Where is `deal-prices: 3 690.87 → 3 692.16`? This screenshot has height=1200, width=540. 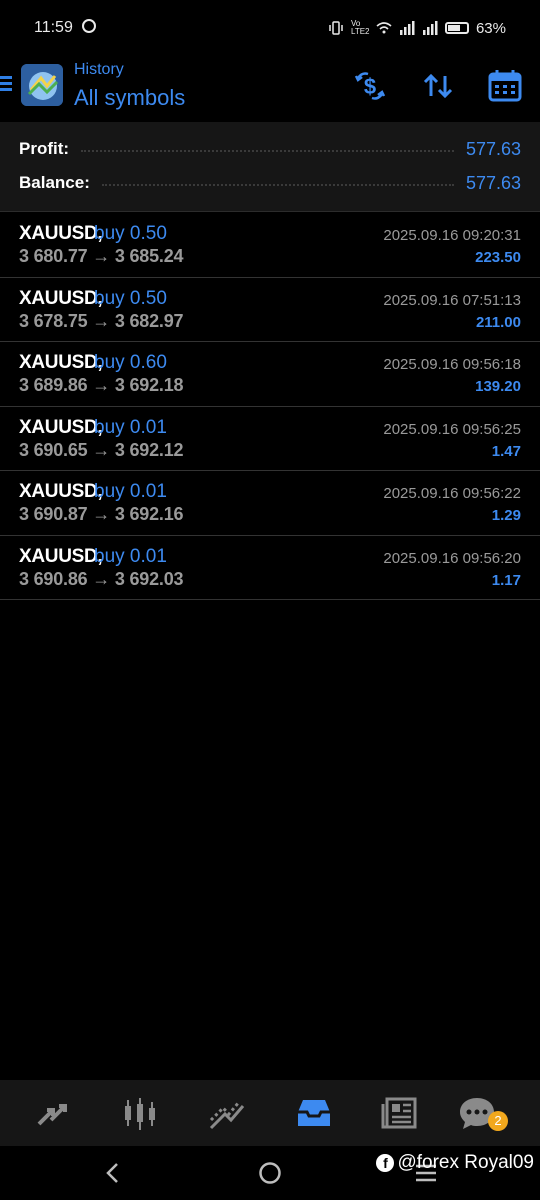 deal-prices: 3 690.87 → 3 692.16 is located at coordinates (101, 514).